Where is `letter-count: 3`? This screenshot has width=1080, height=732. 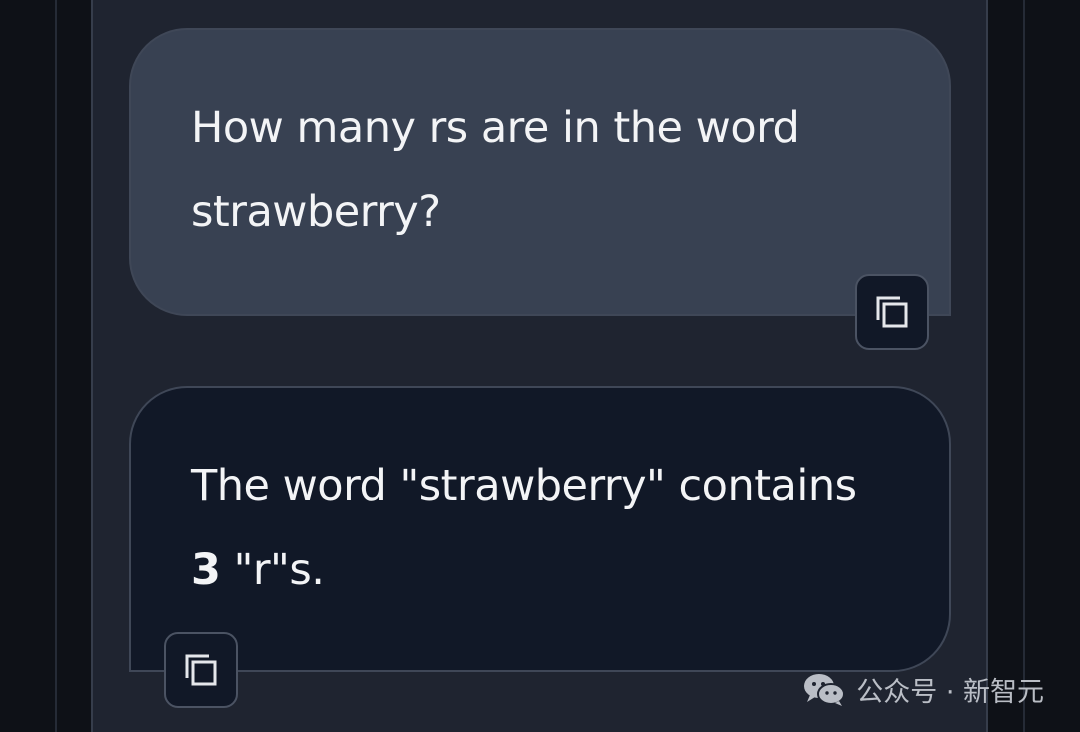
letter-count: 3 is located at coordinates (206, 570).